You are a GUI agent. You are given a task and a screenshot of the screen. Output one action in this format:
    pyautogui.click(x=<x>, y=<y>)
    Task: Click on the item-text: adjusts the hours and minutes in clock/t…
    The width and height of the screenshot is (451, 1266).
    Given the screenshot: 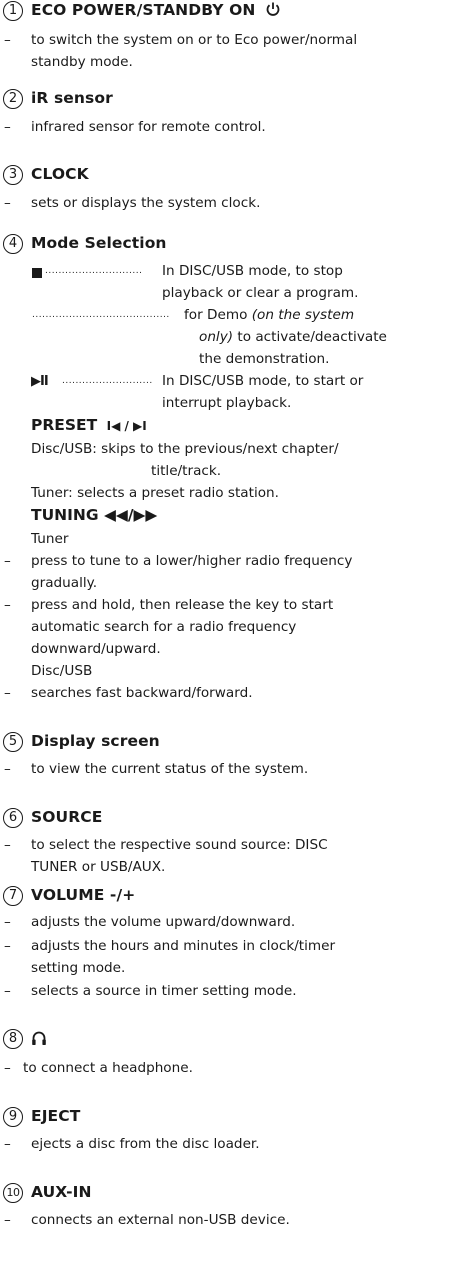 What is the action you would take?
    pyautogui.click(x=183, y=946)
    